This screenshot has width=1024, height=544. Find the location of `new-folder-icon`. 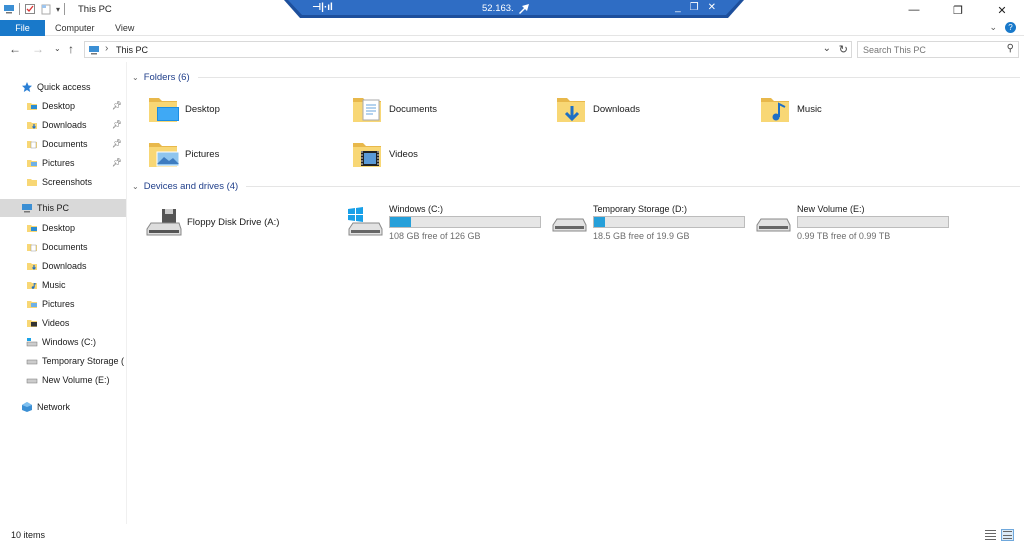

new-folder-icon is located at coordinates (46, 9).